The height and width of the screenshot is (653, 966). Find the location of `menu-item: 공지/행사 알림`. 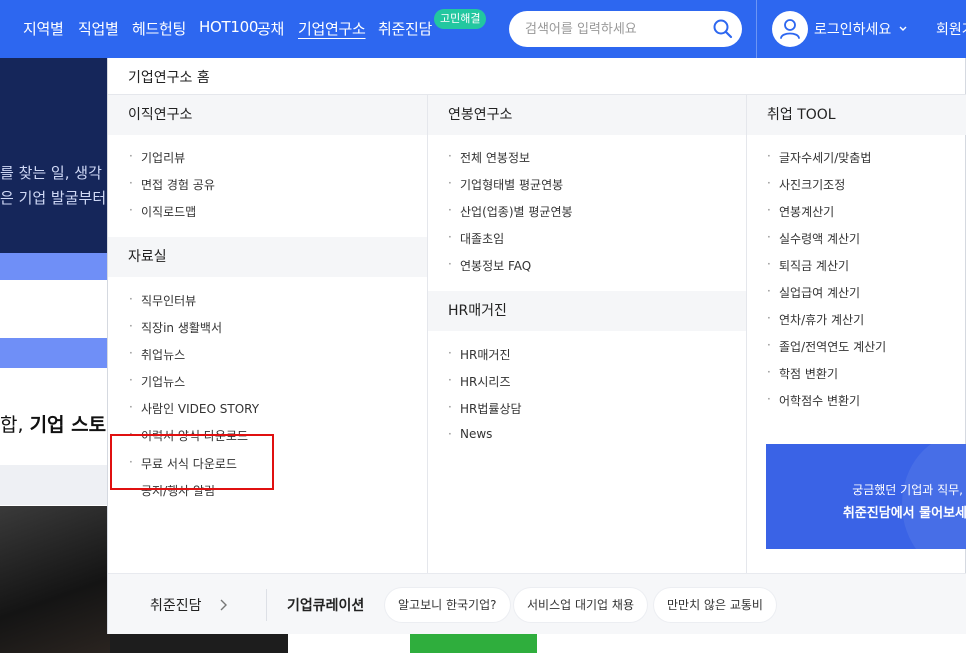

menu-item: 공지/행사 알림 is located at coordinates (172, 490).